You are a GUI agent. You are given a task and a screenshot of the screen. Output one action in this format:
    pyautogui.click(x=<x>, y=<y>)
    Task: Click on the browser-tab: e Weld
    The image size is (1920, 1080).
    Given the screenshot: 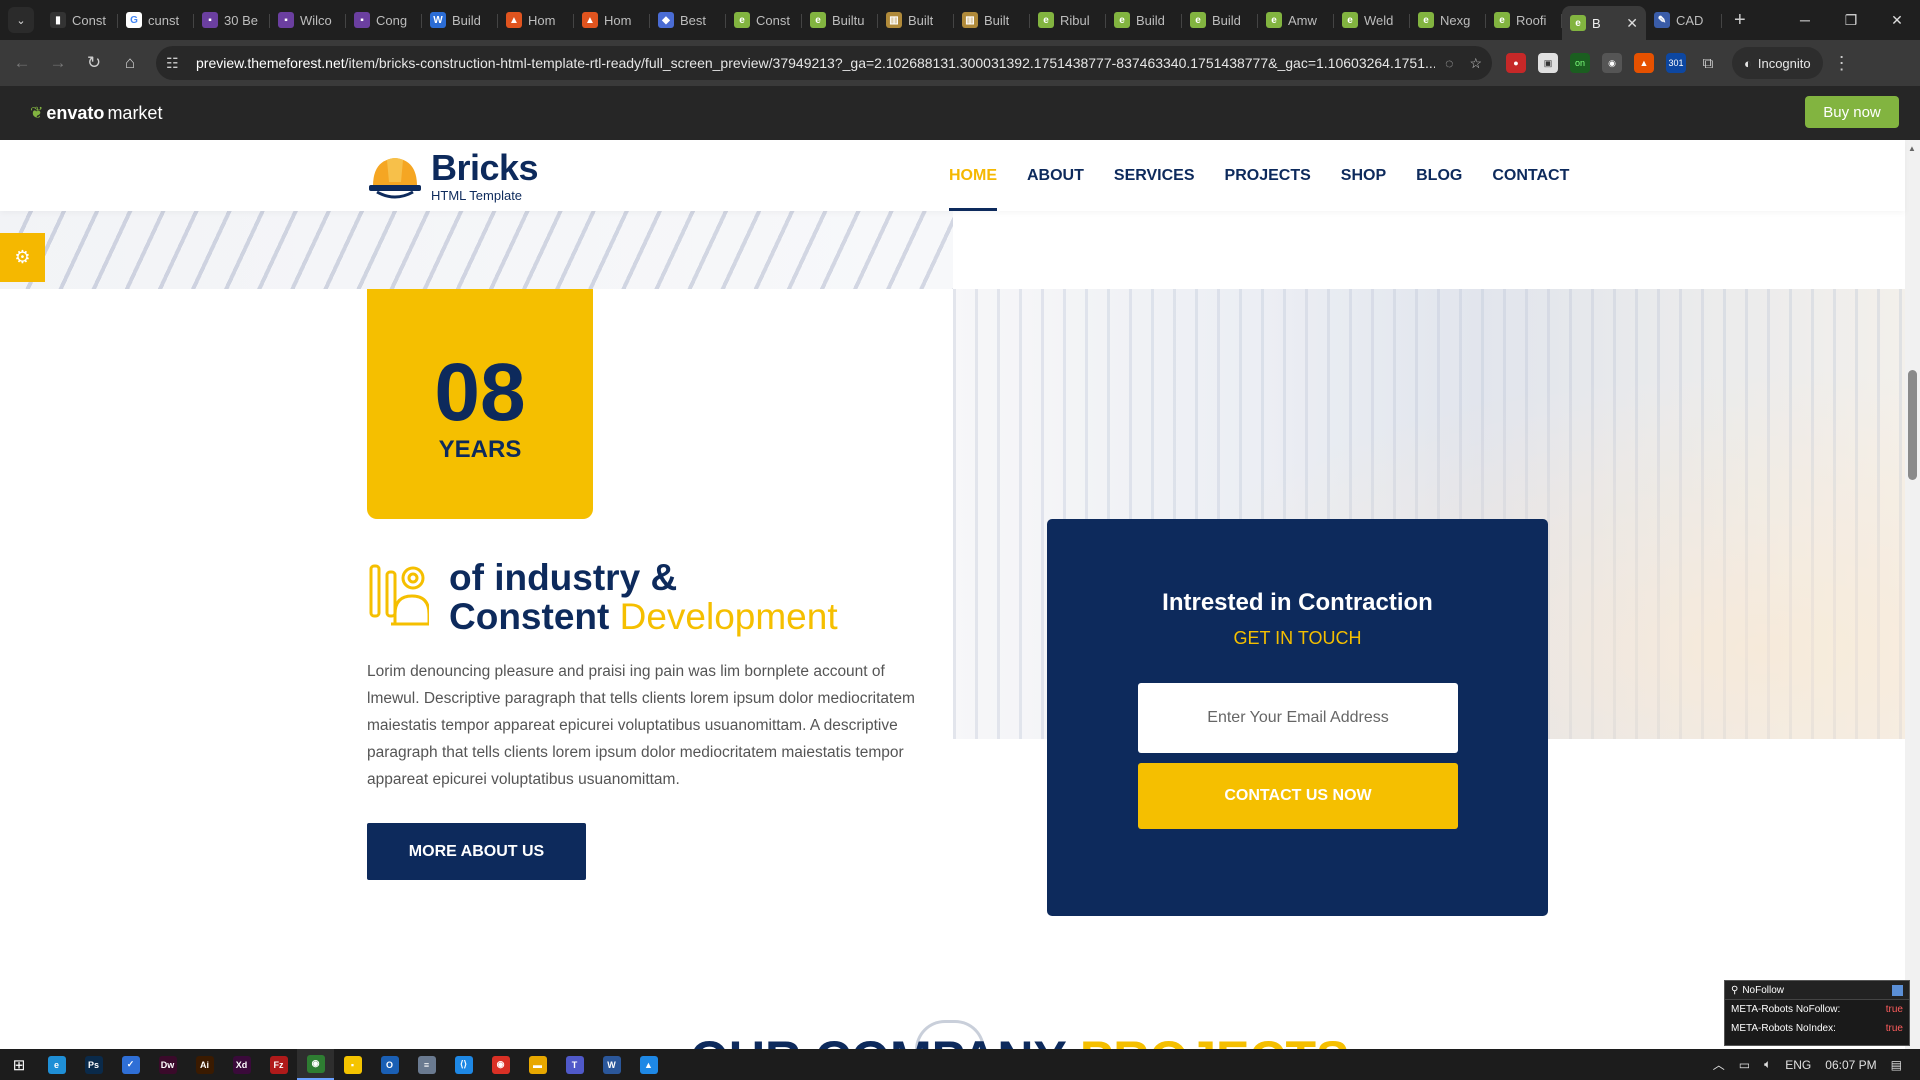 What is the action you would take?
    pyautogui.click(x=1372, y=20)
    